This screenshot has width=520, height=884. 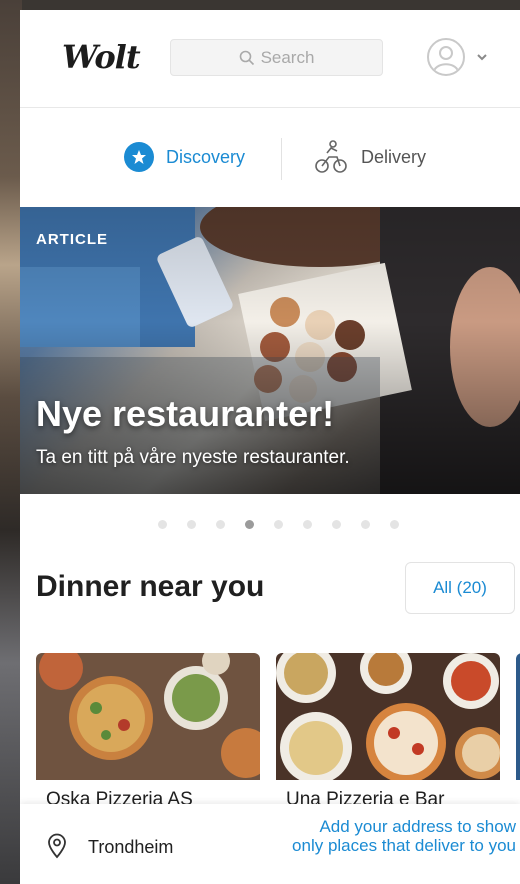 What do you see at coordinates (193, 457) in the screenshot?
I see `hero-subtitle: Ta en titt på våre nyeste restauranter.` at bounding box center [193, 457].